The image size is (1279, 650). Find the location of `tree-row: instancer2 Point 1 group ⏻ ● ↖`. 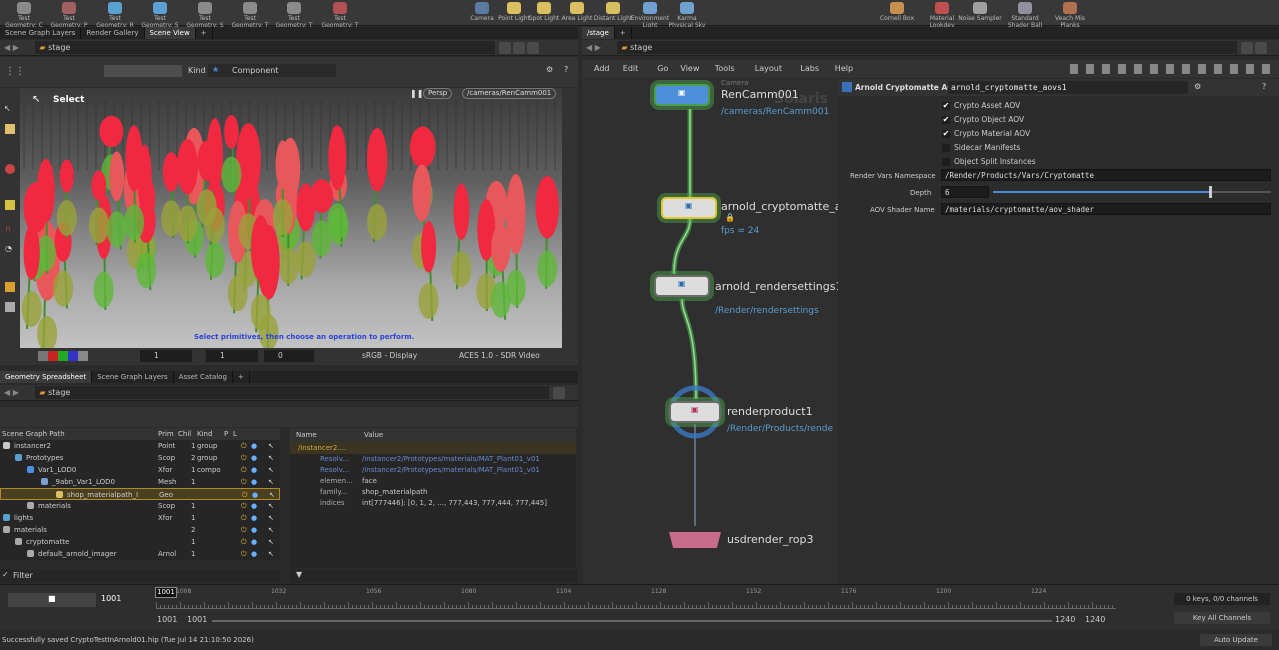

tree-row: instancer2 Point 1 group ⏻ ● ↖ is located at coordinates (140, 446).